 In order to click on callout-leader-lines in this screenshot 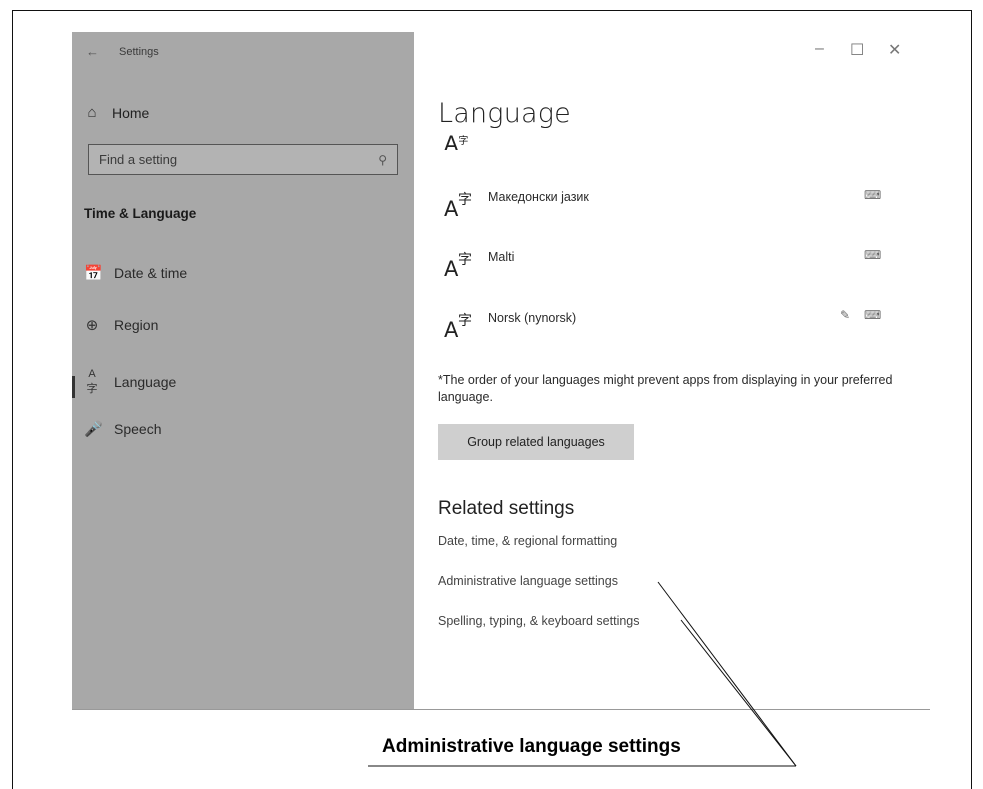, I will do `click(582, 674)`.